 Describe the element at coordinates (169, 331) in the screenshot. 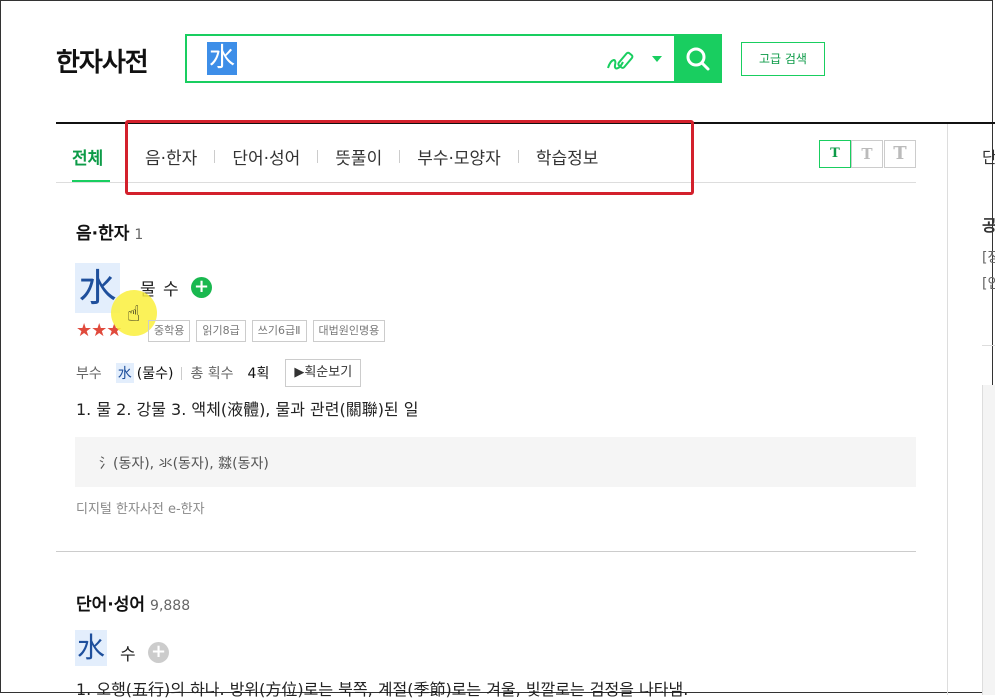

I see `badge: 중학용` at that location.